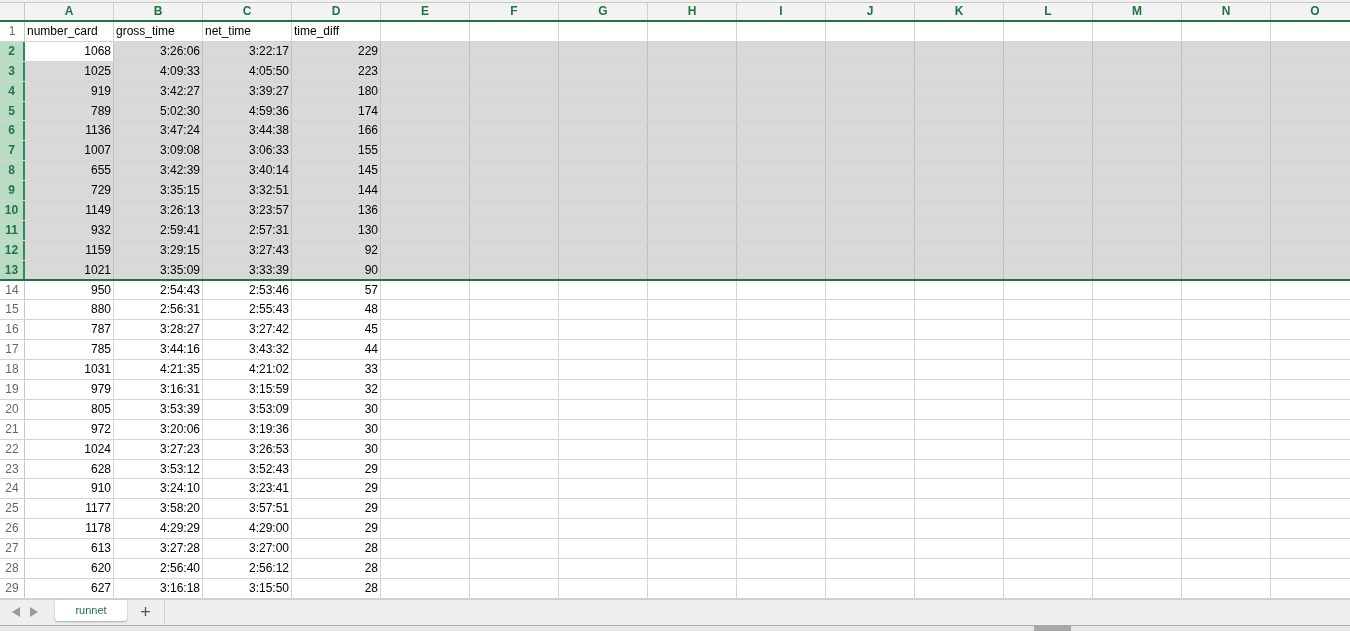 This screenshot has height=631, width=1350. What do you see at coordinates (12, 151) in the screenshot?
I see `row-header: 7` at bounding box center [12, 151].